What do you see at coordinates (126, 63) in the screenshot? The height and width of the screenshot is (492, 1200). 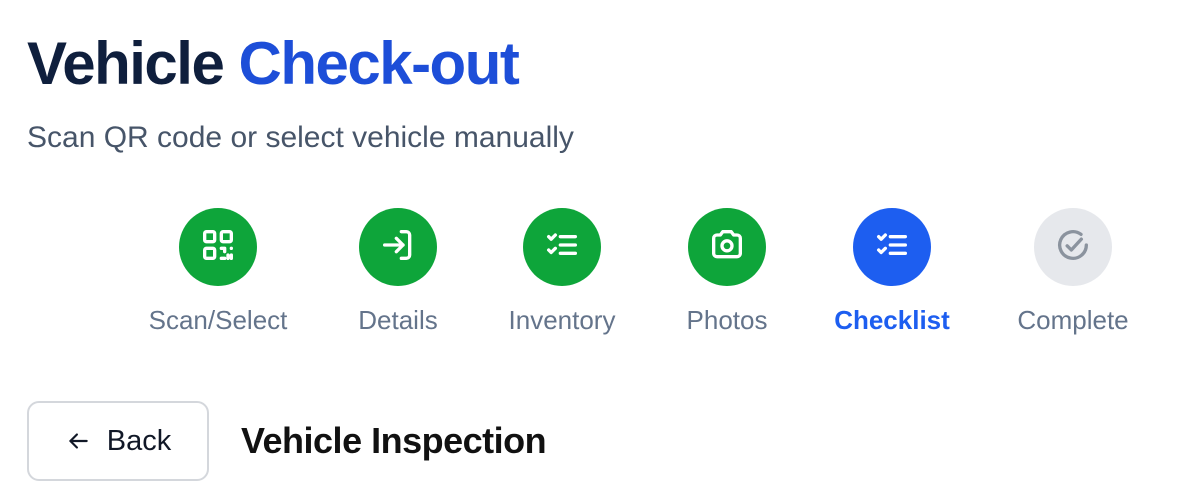 I see `page-title-main: Vehicle` at bounding box center [126, 63].